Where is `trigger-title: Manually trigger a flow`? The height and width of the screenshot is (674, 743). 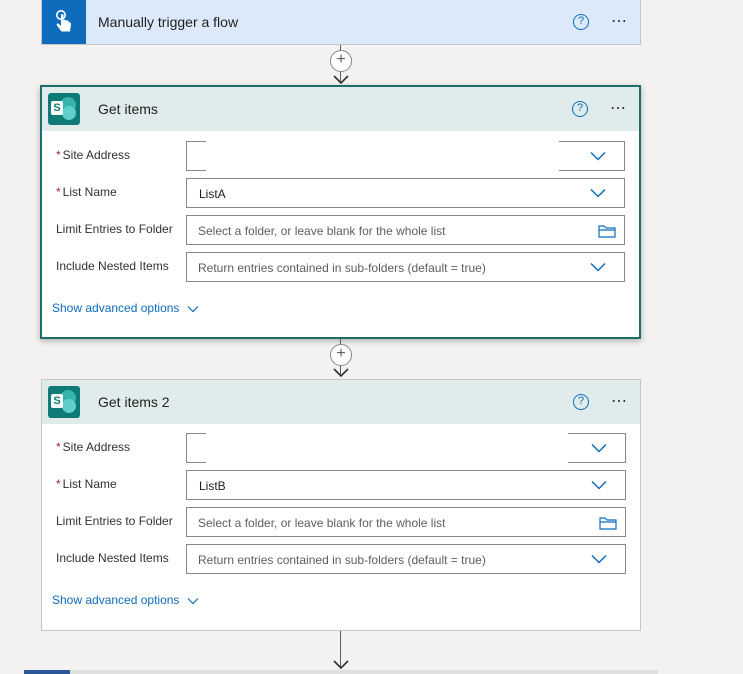
trigger-title: Manually trigger a flow is located at coordinates (168, 21).